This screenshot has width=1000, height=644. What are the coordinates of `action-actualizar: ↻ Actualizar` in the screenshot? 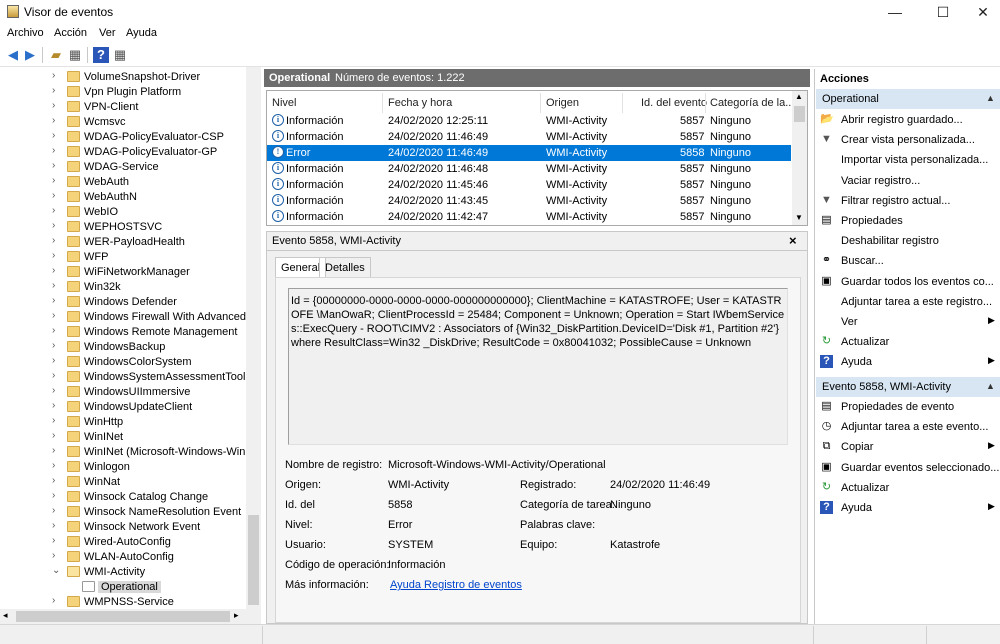 It's located at (907, 488).